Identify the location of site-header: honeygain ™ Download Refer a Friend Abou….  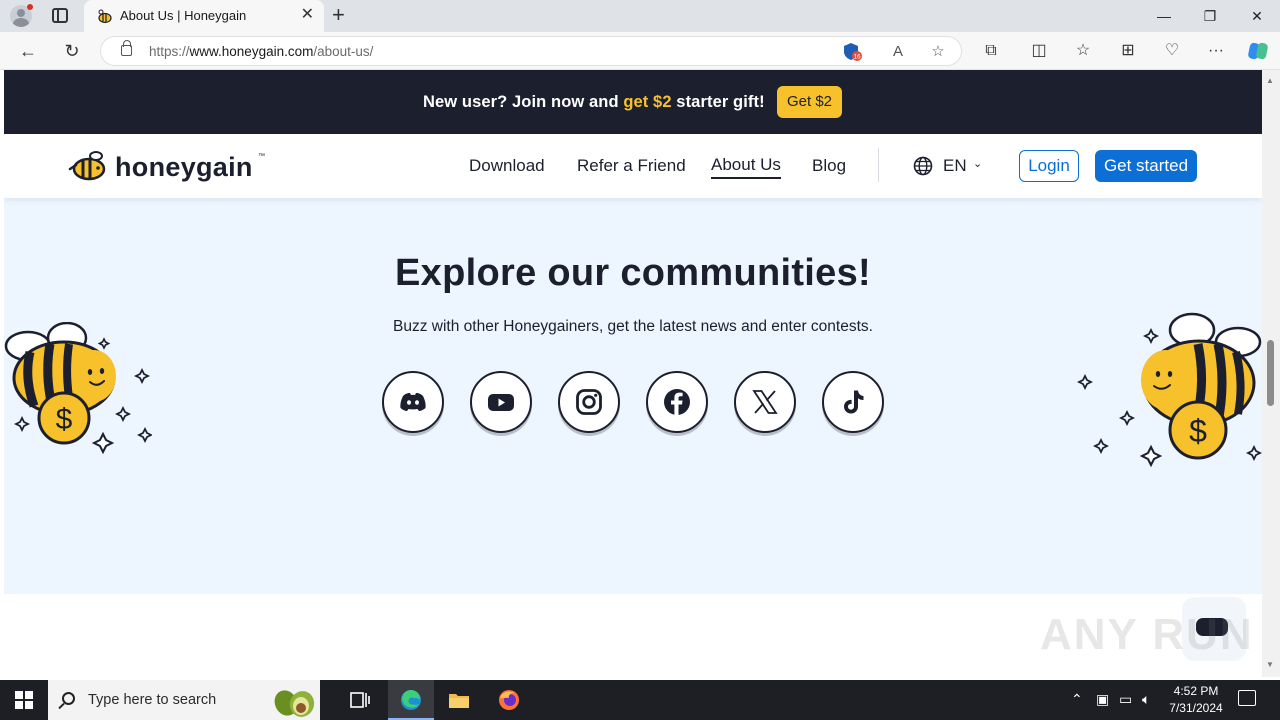
(633, 166).